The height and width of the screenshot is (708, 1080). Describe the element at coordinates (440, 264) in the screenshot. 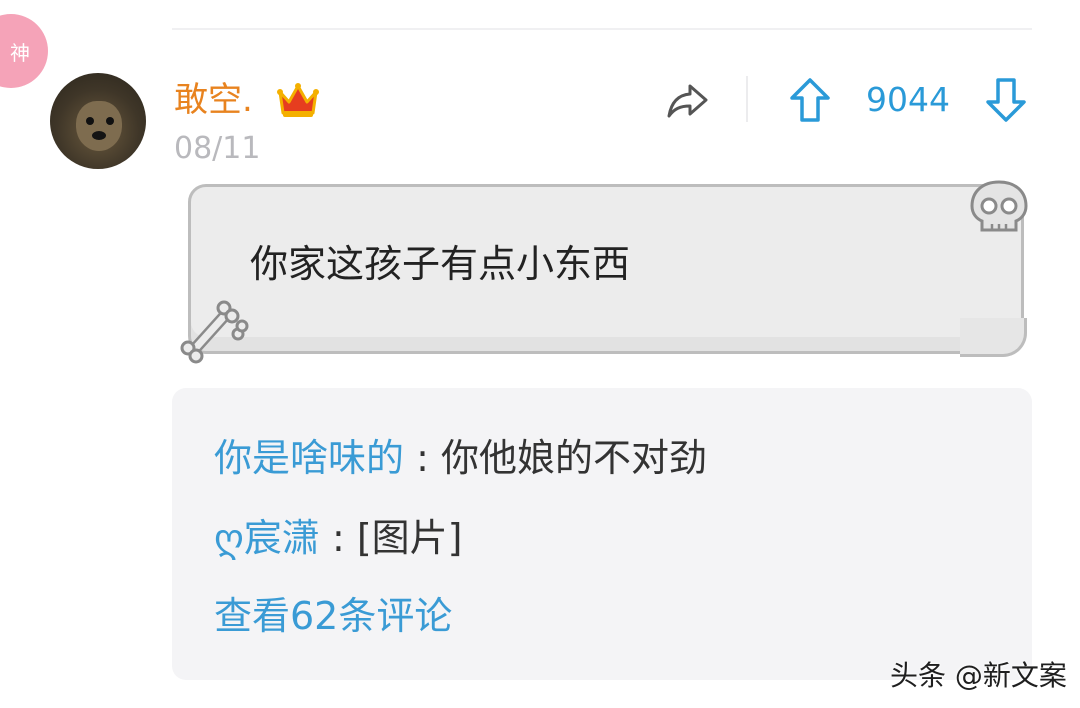

I see `post-text: 你家这孩子有点小东西` at that location.